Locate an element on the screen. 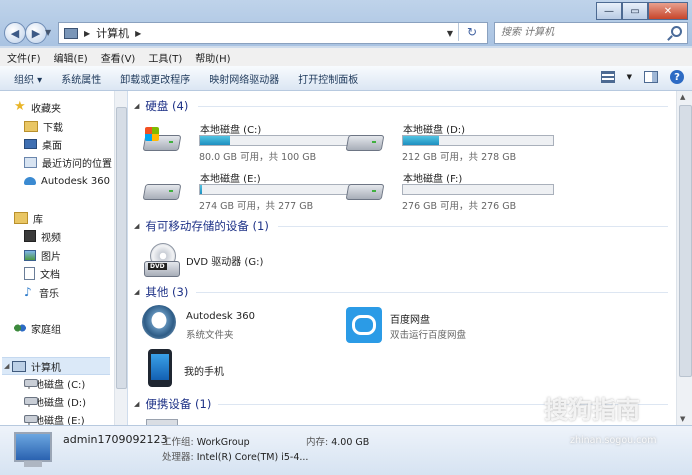  content-scrollbar: ▲ ▼ is located at coordinates (684, 258).